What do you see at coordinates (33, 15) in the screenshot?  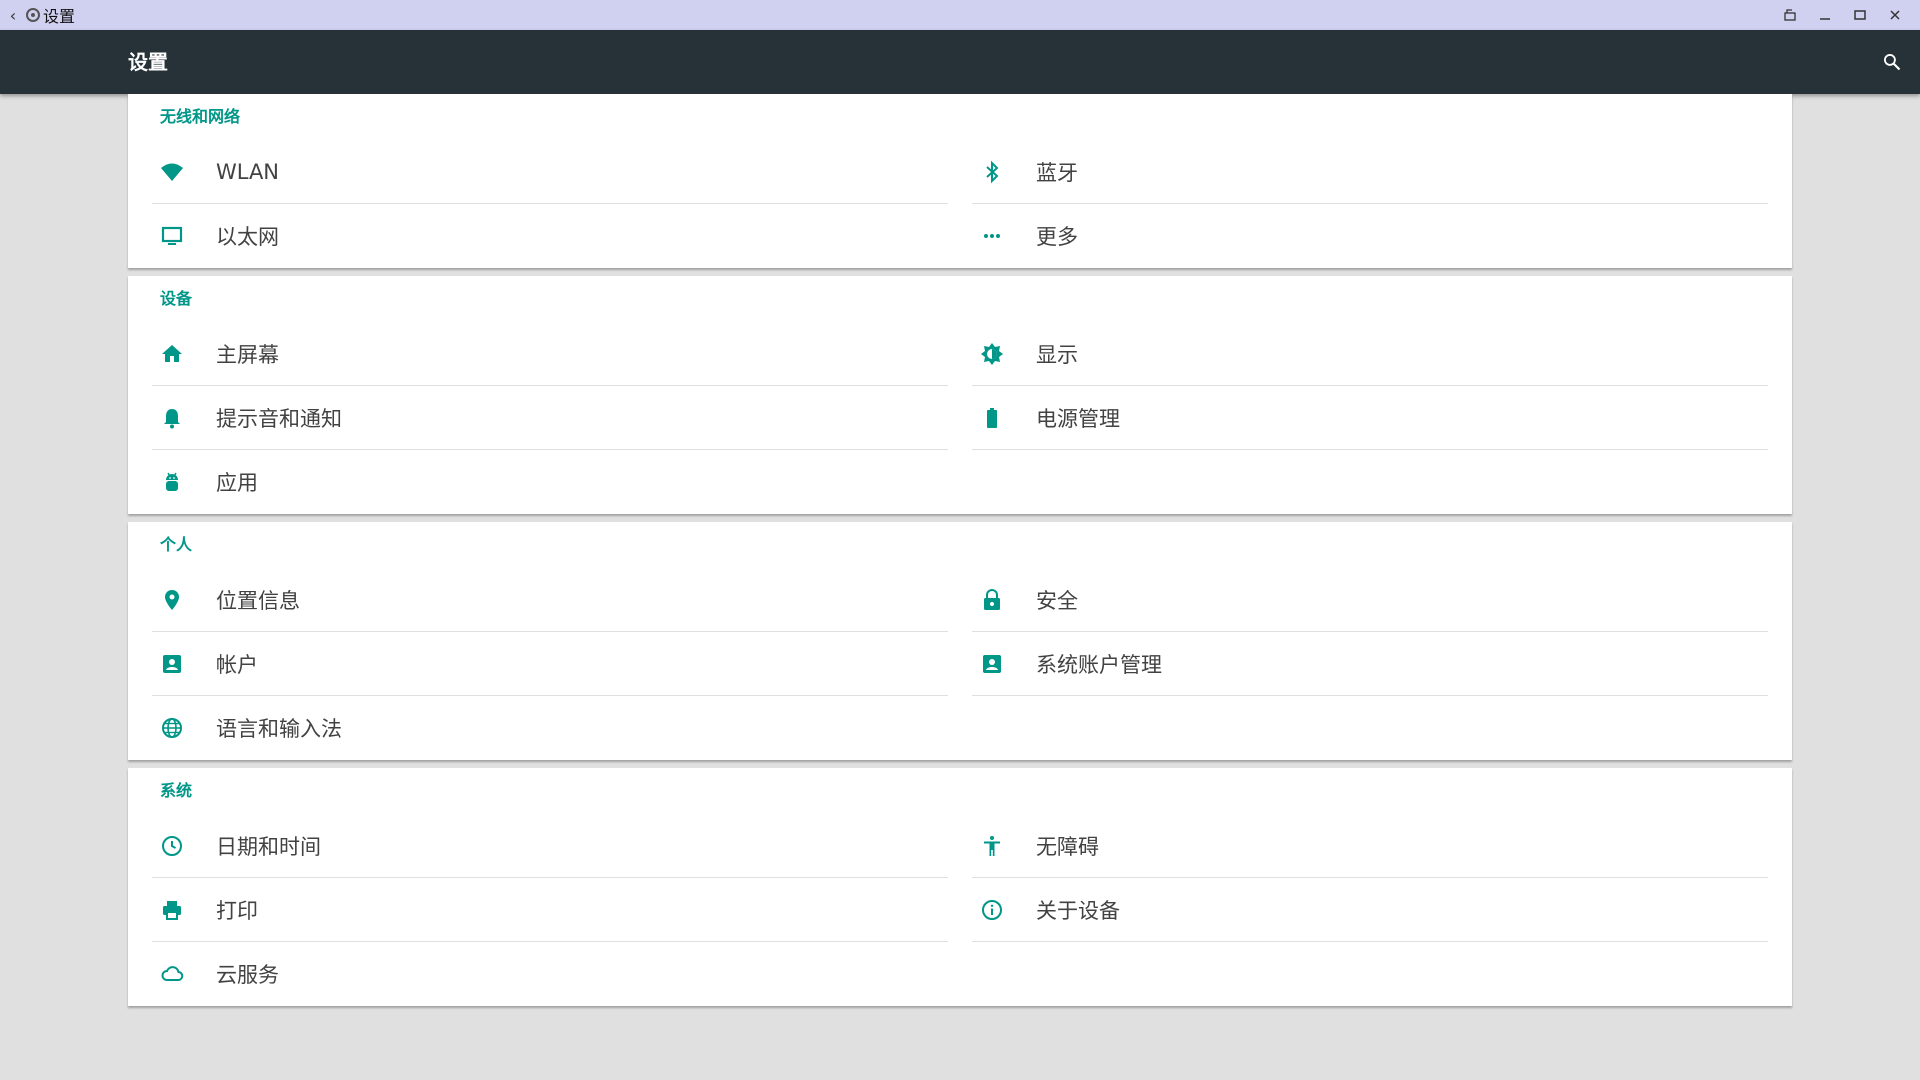 I see `settings-app-icon` at bounding box center [33, 15].